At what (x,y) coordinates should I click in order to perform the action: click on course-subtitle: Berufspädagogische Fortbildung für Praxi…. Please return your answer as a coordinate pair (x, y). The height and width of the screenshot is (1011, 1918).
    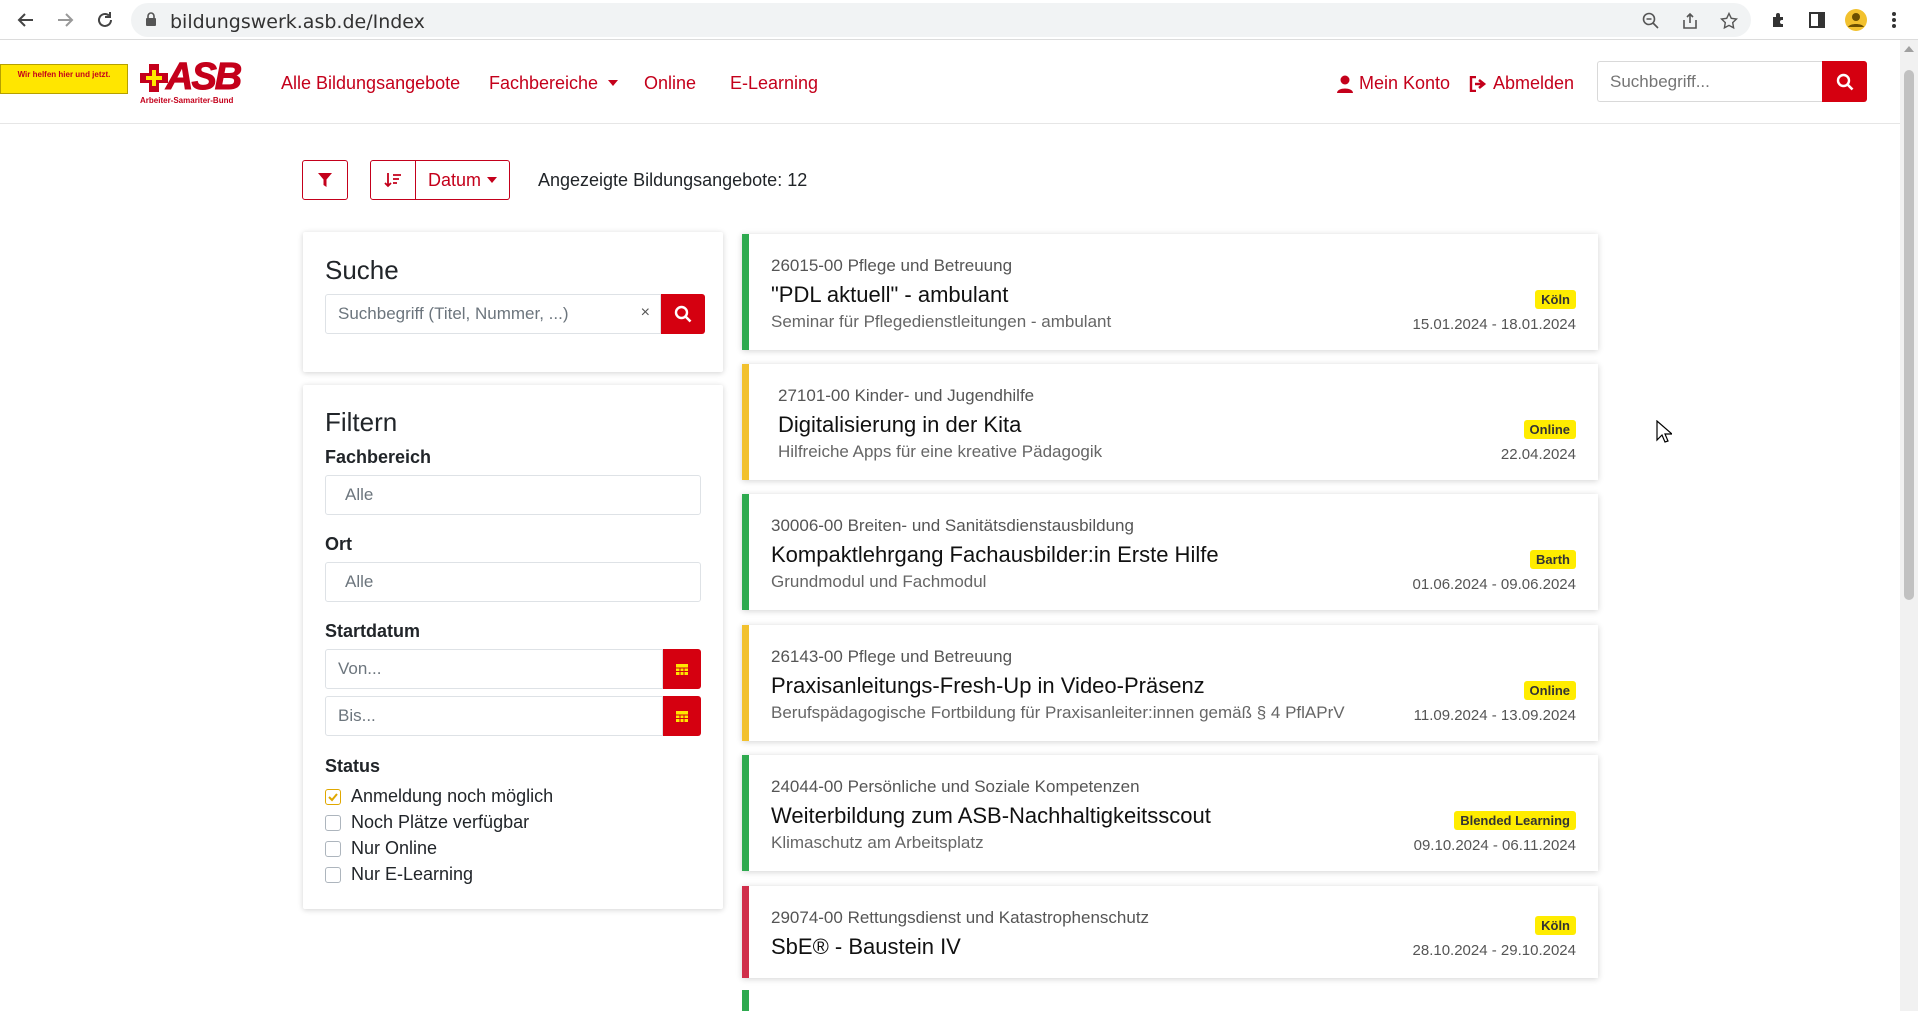
    Looking at the image, I should click on (1058, 712).